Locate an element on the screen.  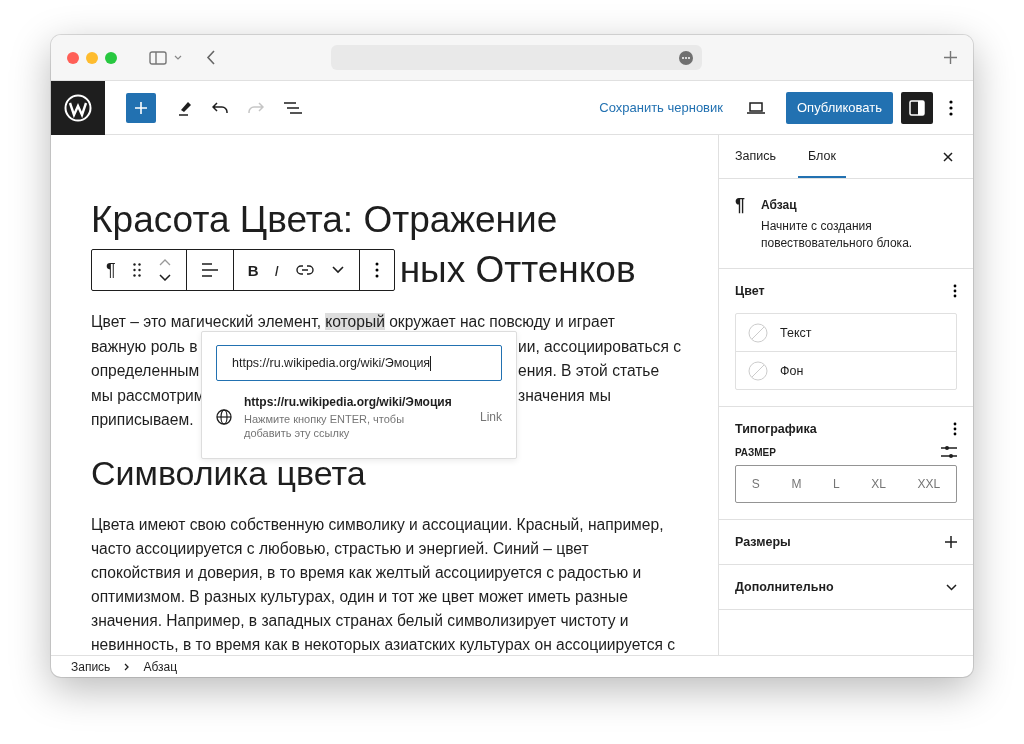
drag-handle-icon is located at coordinates (136, 270).